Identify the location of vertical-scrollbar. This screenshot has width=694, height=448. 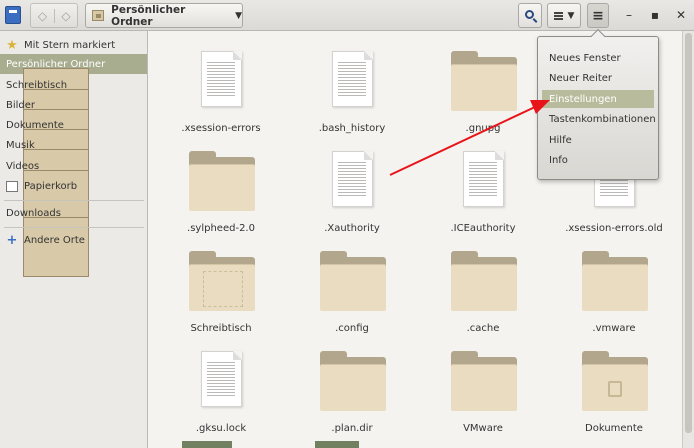
(688, 239).